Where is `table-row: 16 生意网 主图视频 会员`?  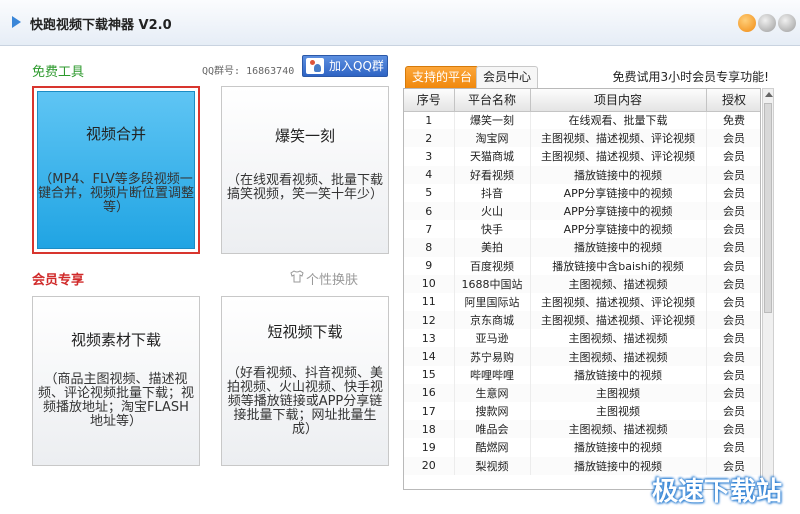
table-row: 16 生意网 主图视频 会员 is located at coordinates (582, 392).